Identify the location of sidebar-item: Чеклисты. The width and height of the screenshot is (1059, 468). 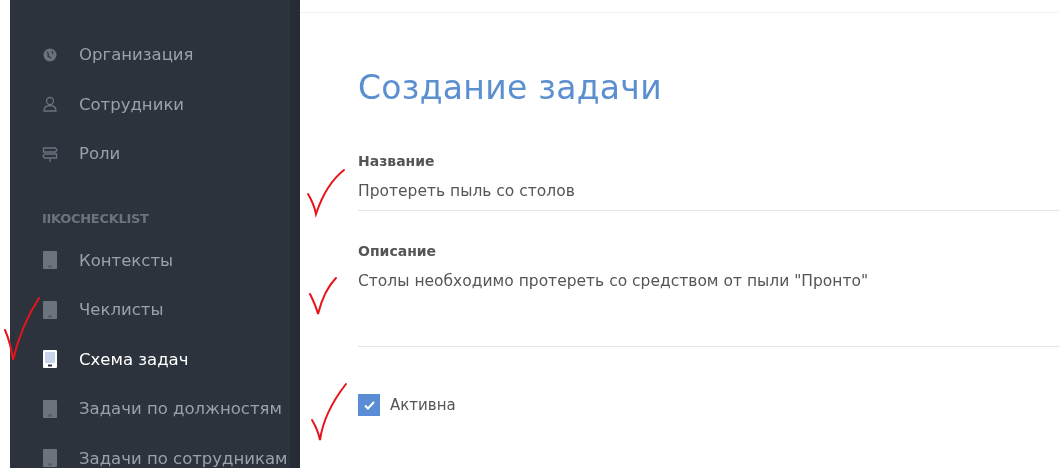
(150, 310).